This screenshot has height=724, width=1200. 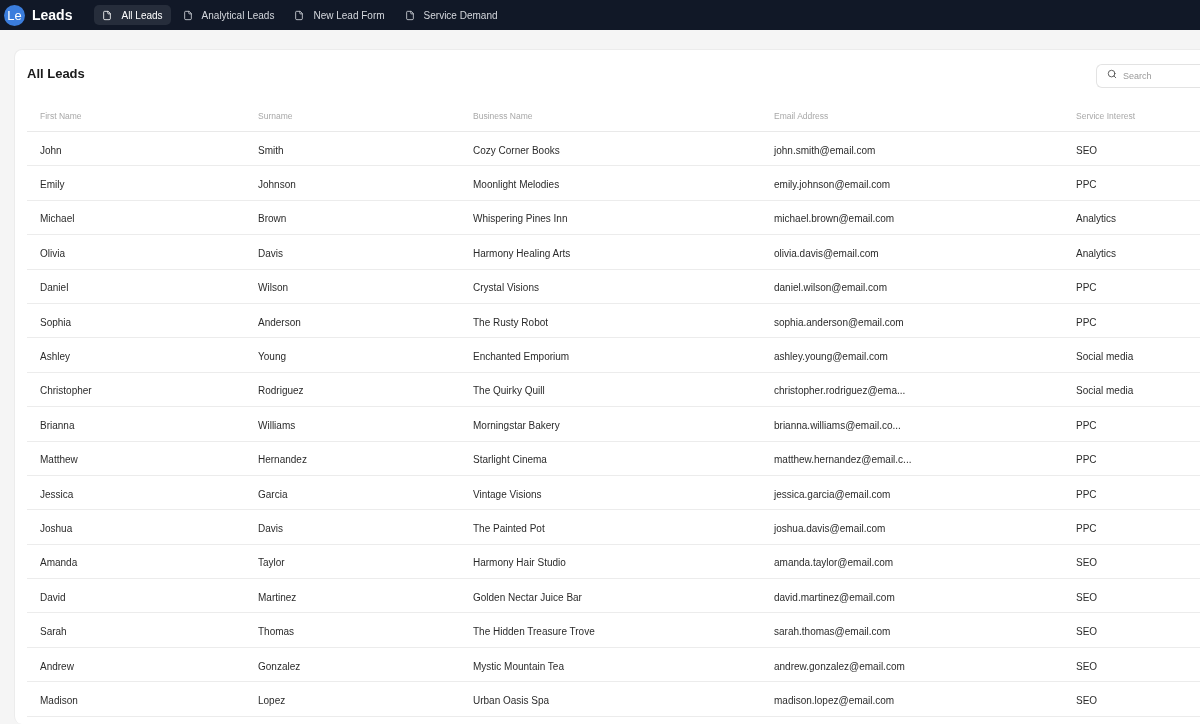 What do you see at coordinates (57, 425) in the screenshot?
I see `table-cell: Brianna` at bounding box center [57, 425].